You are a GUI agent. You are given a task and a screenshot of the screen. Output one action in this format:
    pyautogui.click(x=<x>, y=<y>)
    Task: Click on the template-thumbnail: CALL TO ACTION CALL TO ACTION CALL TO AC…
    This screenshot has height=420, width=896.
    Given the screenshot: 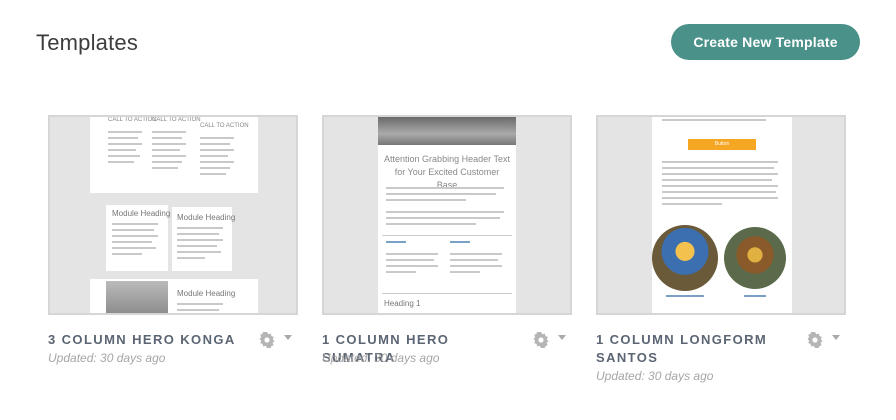 What is the action you would take?
    pyautogui.click(x=173, y=215)
    